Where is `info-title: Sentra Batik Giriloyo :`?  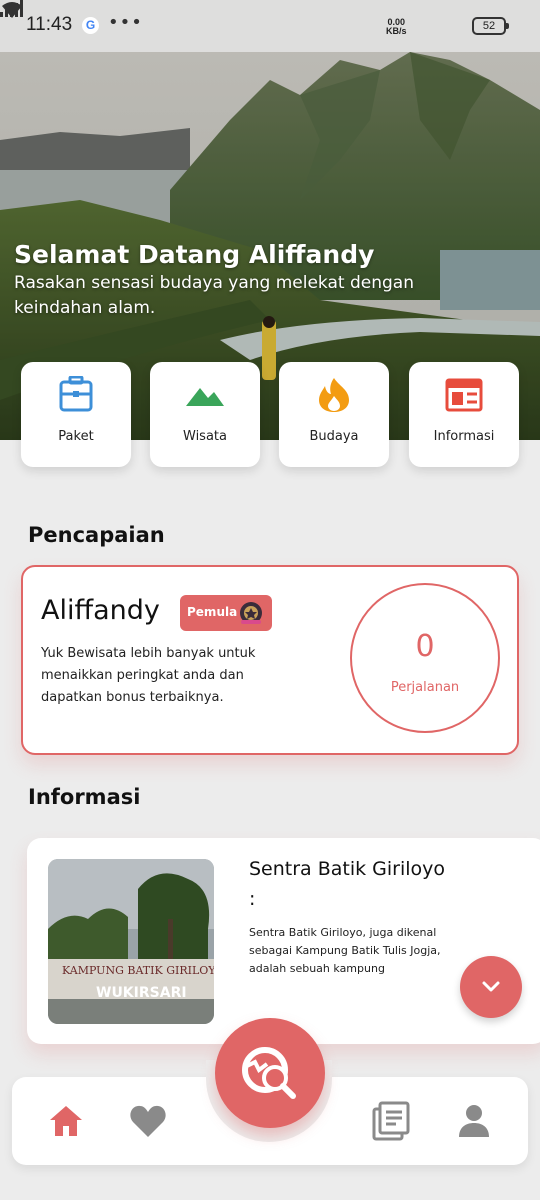 info-title: Sentra Batik Giriloyo : is located at coordinates (347, 884).